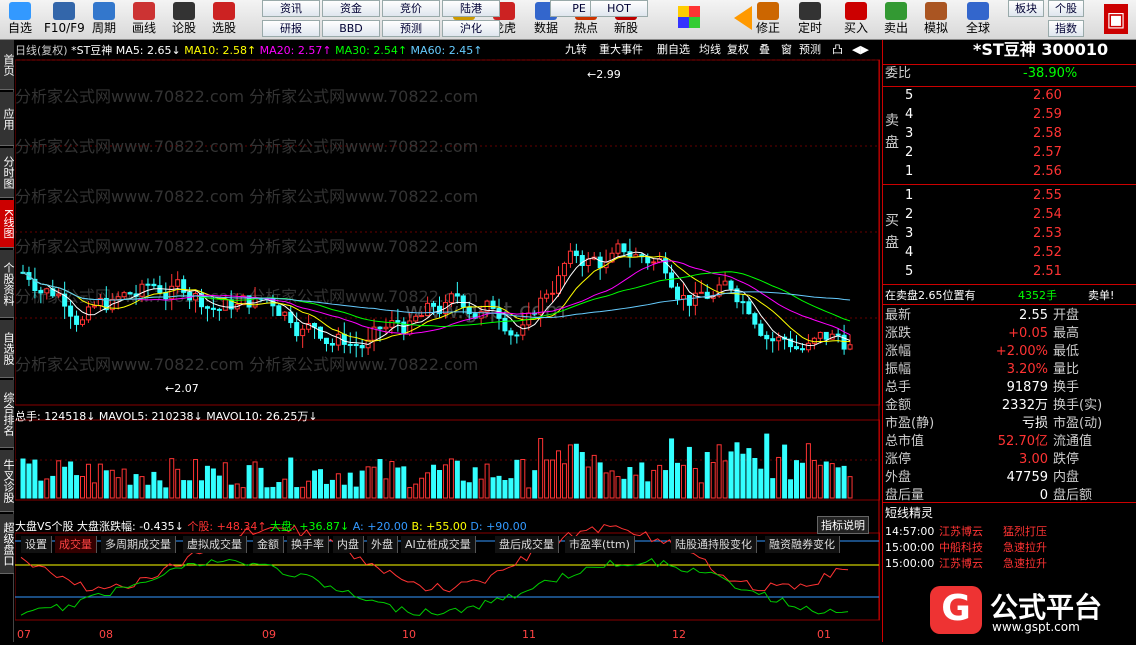 This screenshot has height=645, width=1136. I want to click on toolbar-btn-14: 卖出, so click(896, 20).